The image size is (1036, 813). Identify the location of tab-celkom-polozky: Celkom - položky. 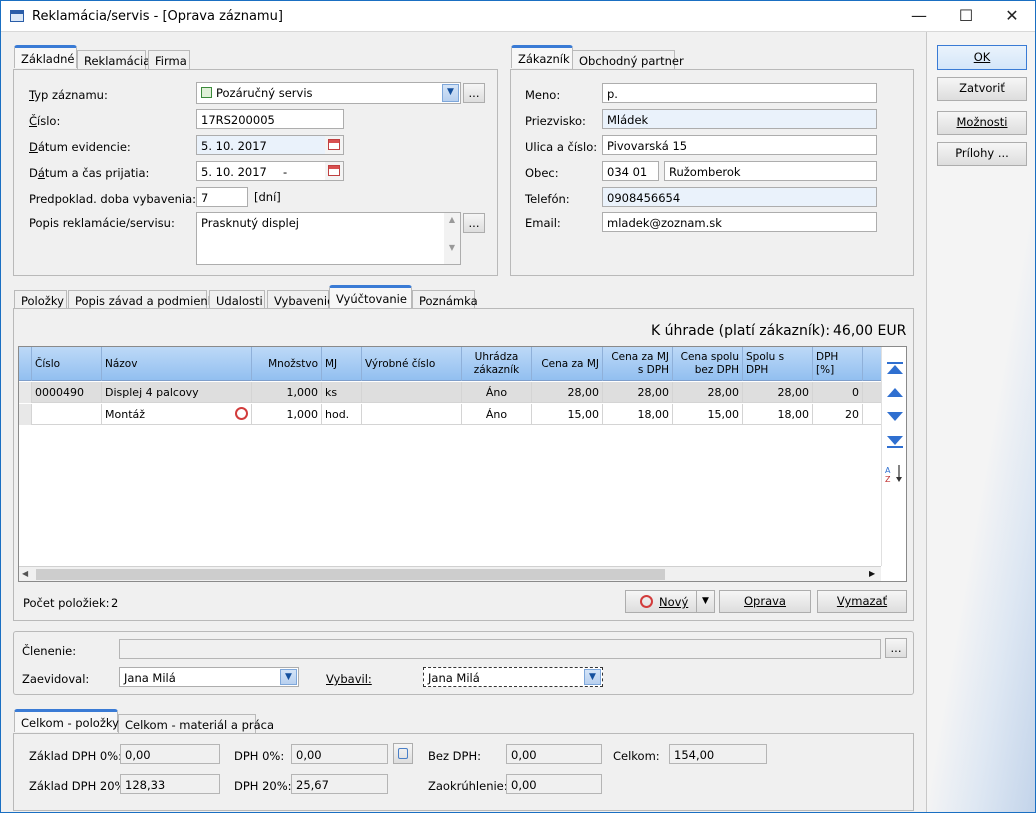
(66, 720).